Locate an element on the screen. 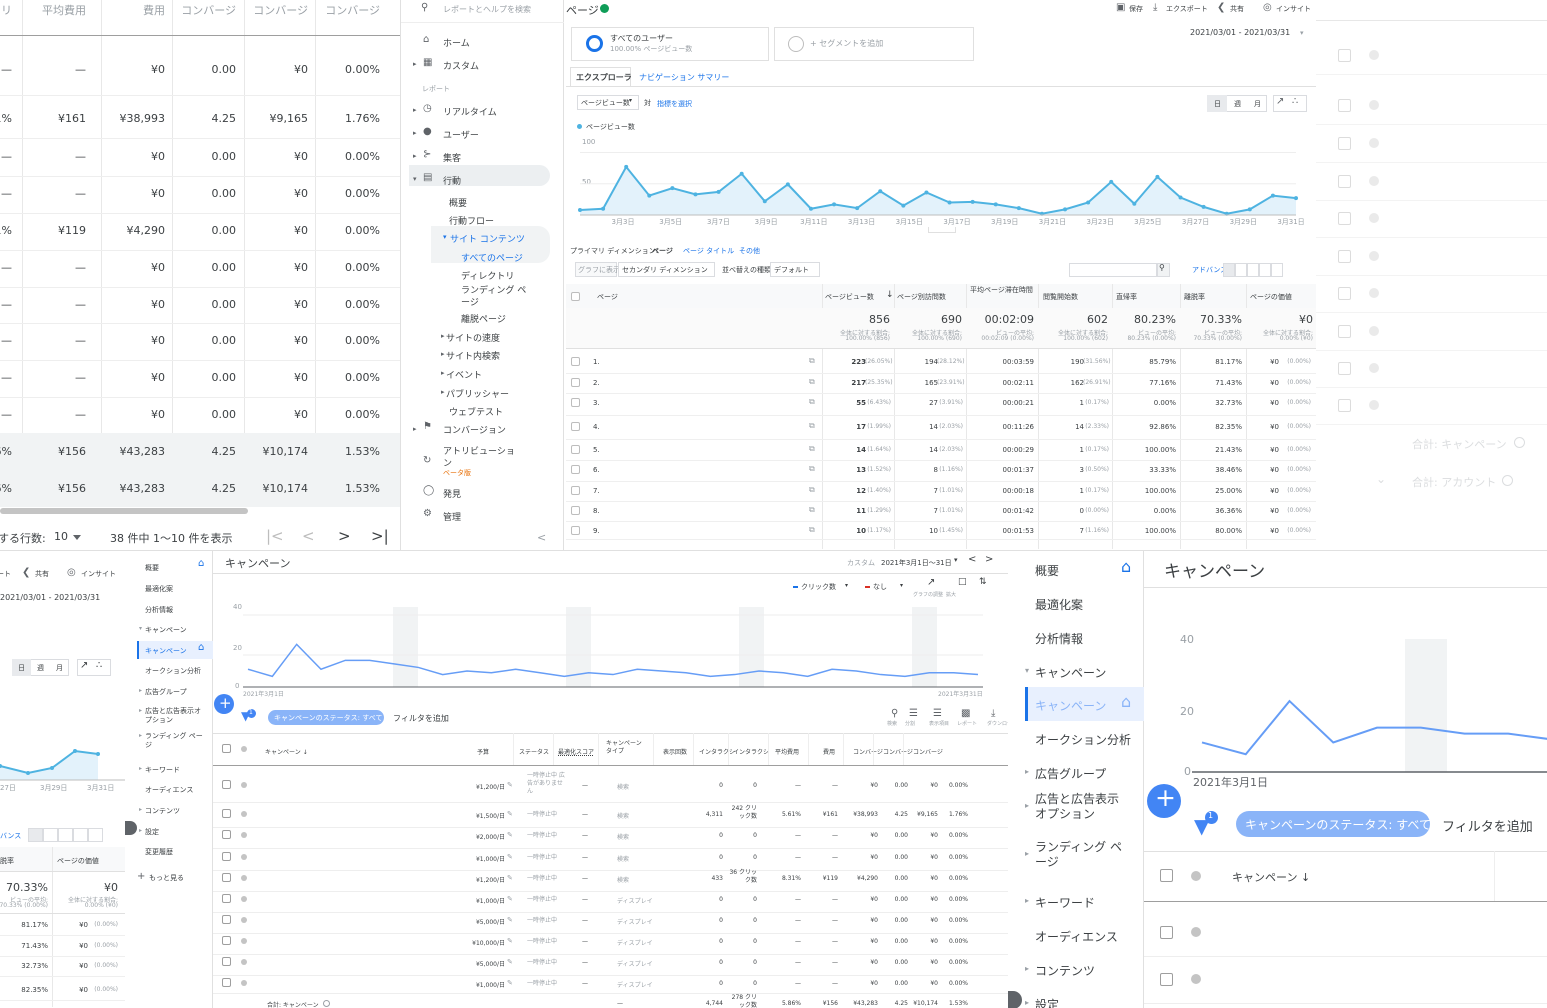  column-header: キャンペーン ↓ is located at coordinates (1271, 877).